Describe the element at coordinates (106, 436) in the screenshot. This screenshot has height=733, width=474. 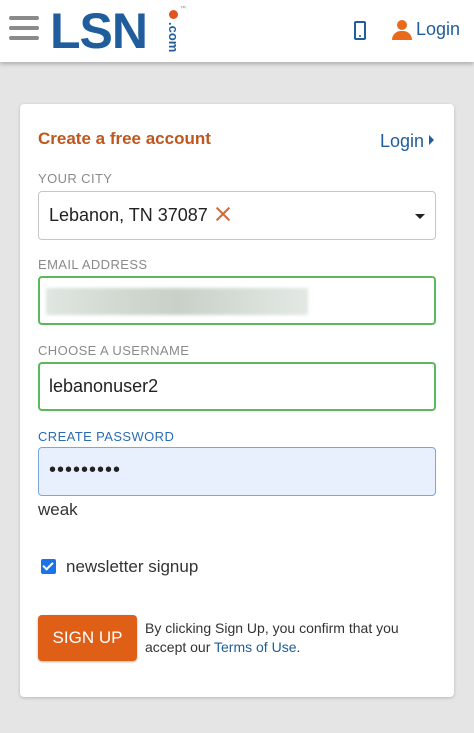
I see `password-label: CREATE PASSWORD` at that location.